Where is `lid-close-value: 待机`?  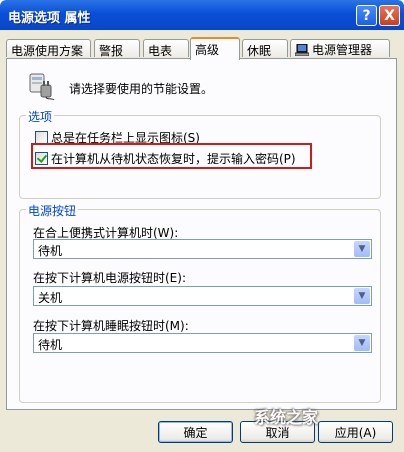 lid-close-value: 待机 is located at coordinates (50, 251).